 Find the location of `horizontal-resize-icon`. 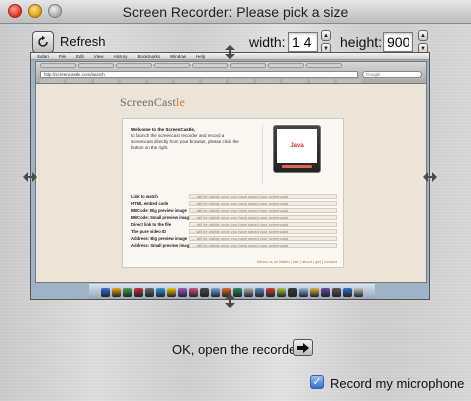

horizontal-resize-icon is located at coordinates (30, 177).